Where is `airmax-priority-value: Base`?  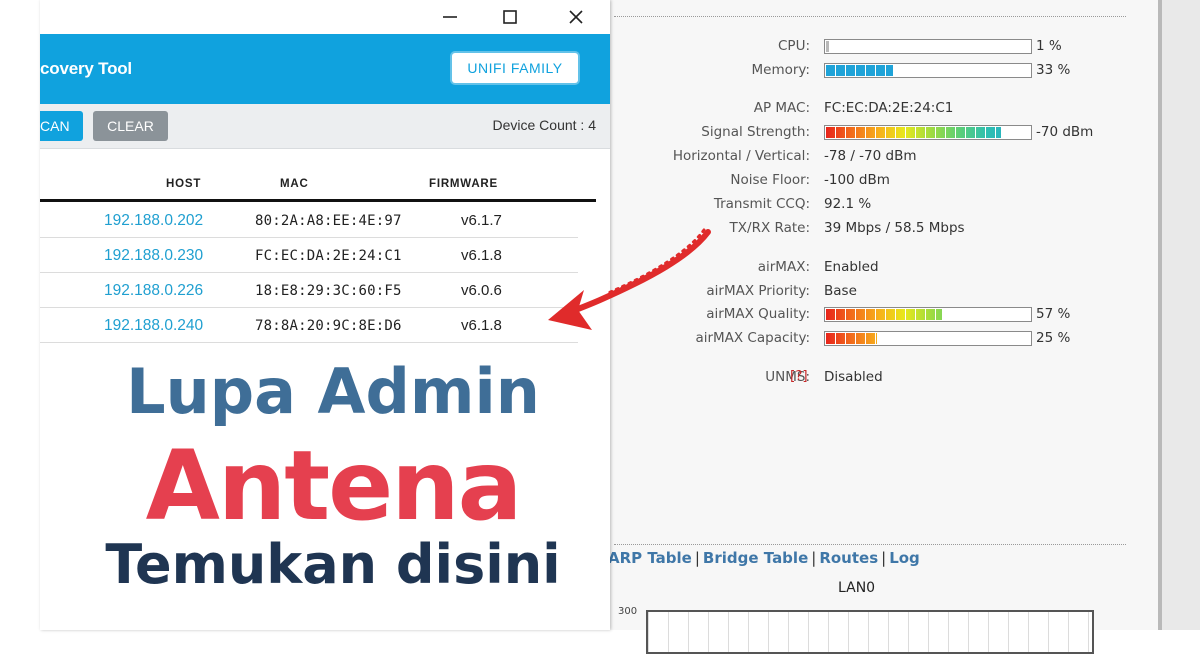
airmax-priority-value: Base is located at coordinates (840, 291).